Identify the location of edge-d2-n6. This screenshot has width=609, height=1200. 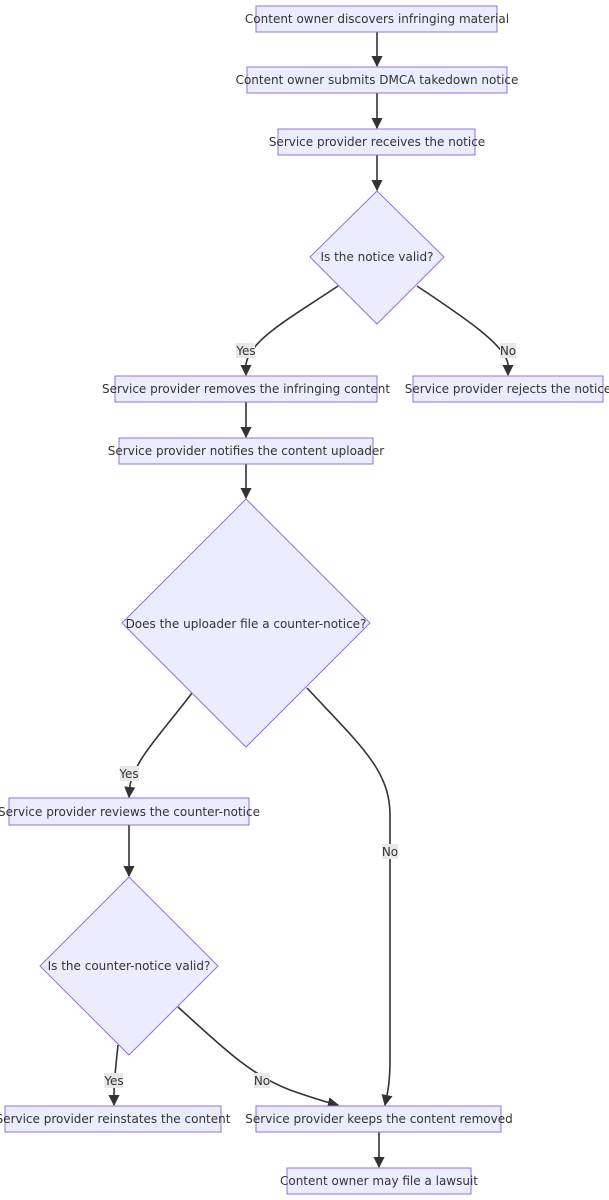
(158, 745).